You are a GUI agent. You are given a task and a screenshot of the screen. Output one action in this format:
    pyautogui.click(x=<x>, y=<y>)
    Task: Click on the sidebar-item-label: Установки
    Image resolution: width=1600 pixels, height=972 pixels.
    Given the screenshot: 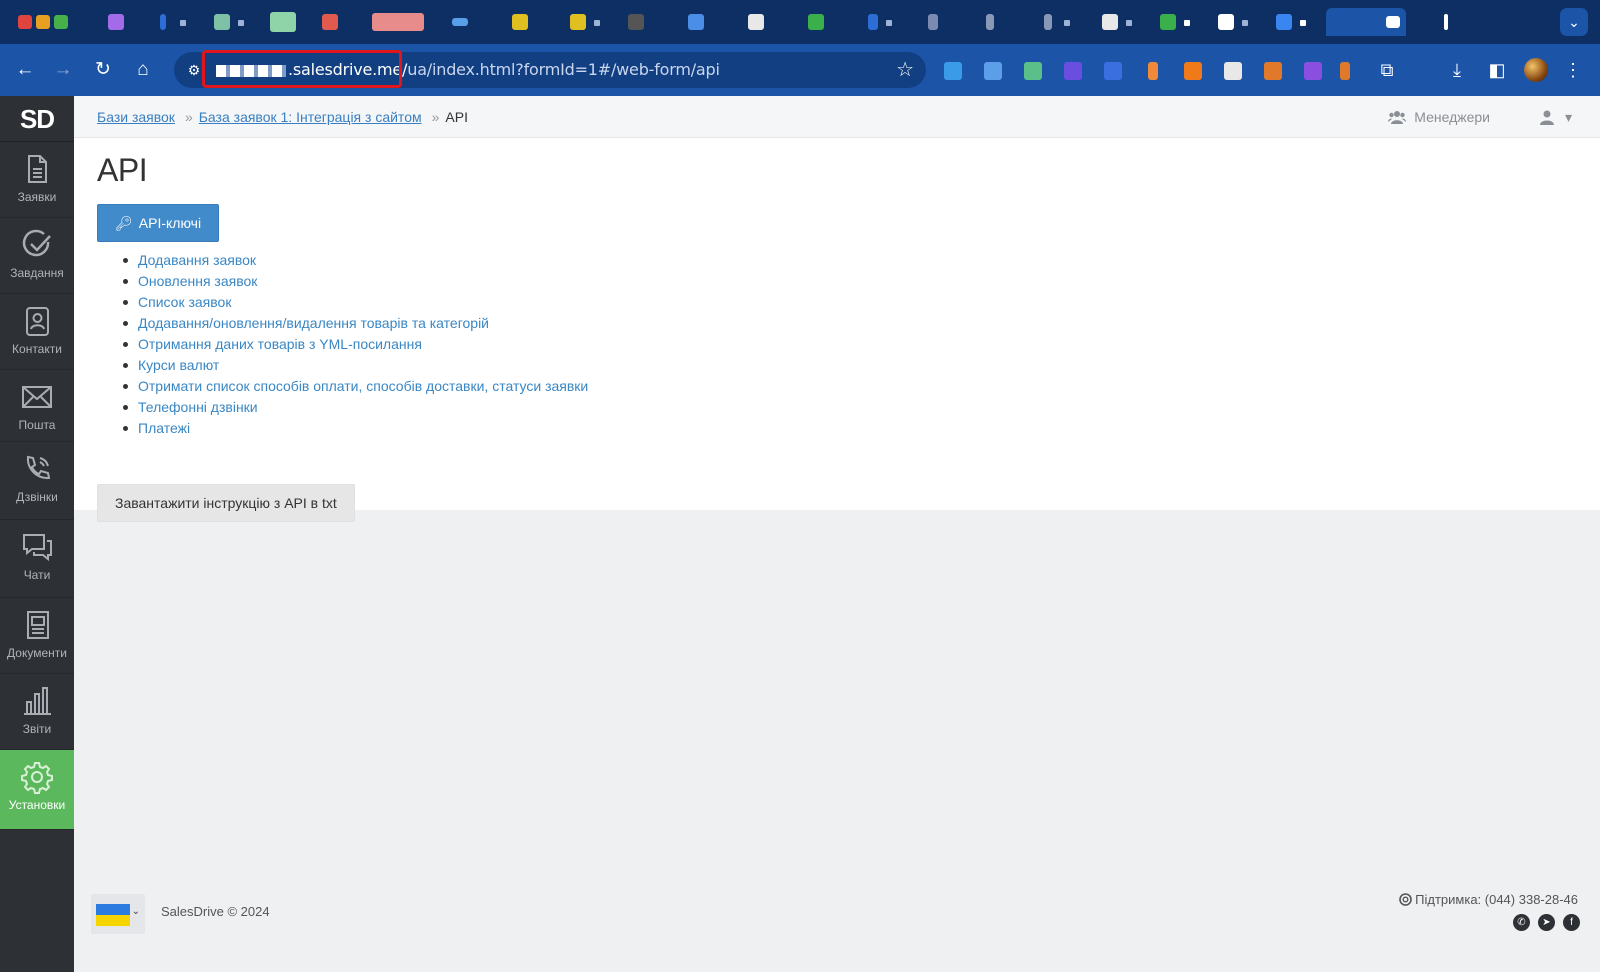 What is the action you would take?
    pyautogui.click(x=37, y=805)
    